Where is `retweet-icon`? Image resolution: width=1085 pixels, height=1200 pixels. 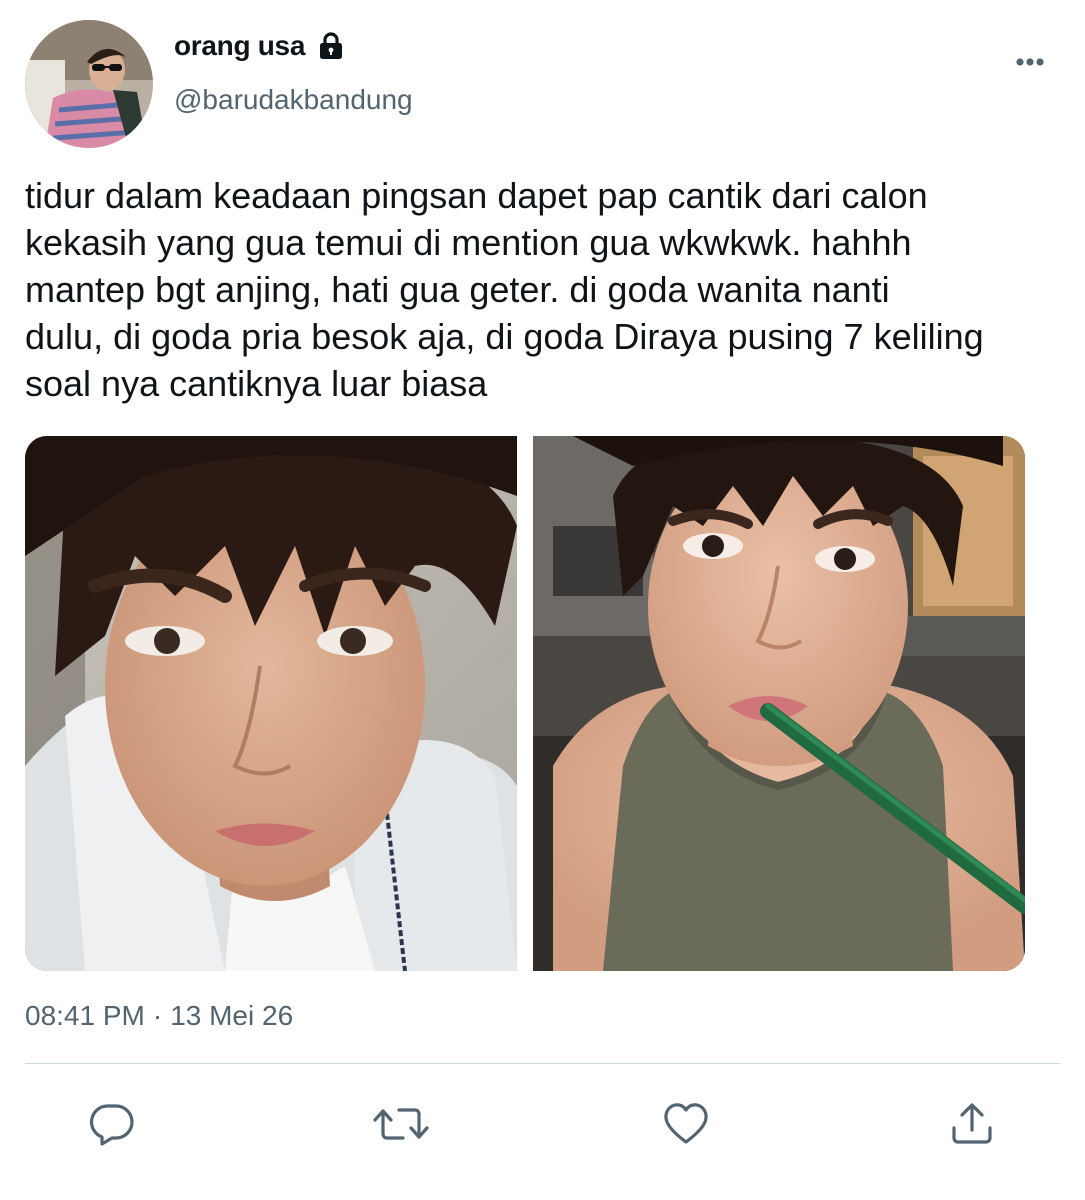
retweet-icon is located at coordinates (401, 1124).